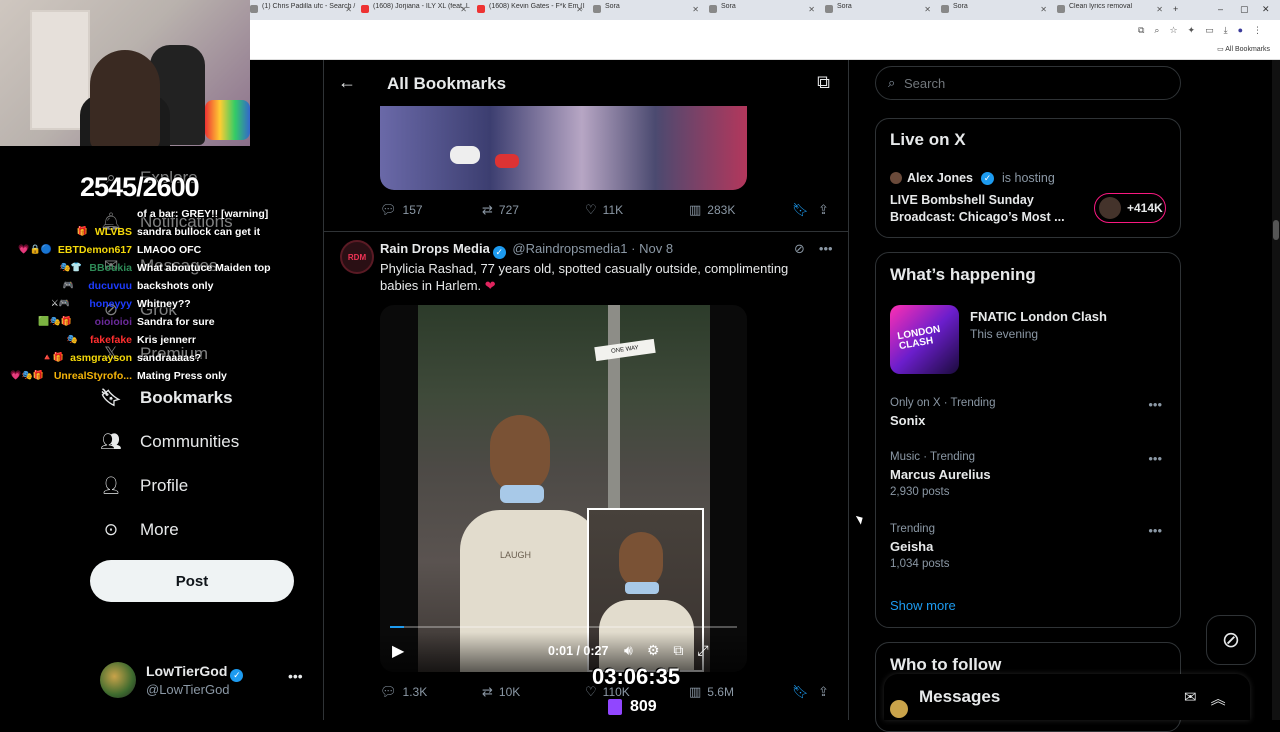 Image resolution: width=1280 pixels, height=732 pixels. Describe the element at coordinates (1028, 83) in the screenshot. I see `search-input: ⌕ Search` at that location.